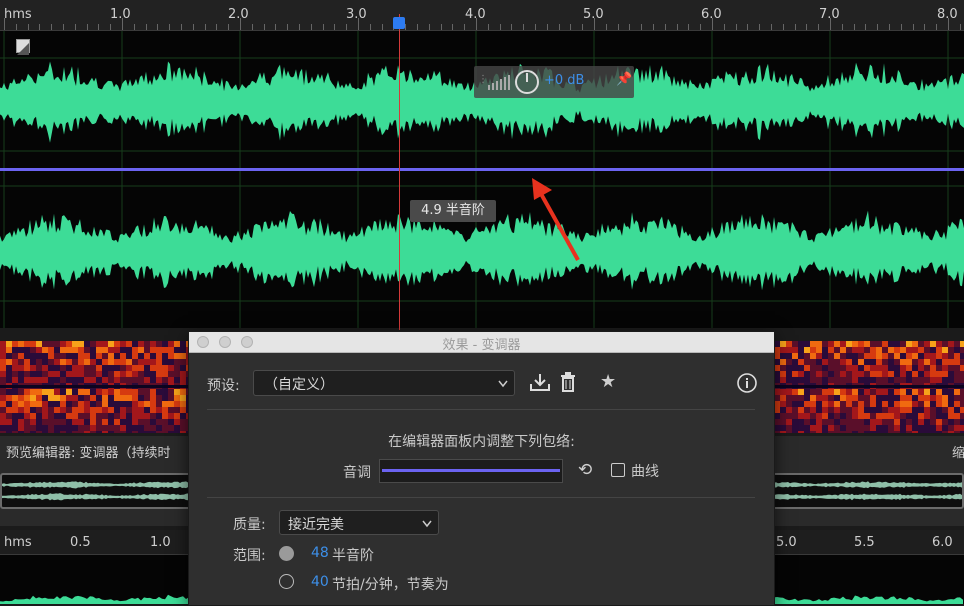  What do you see at coordinates (564, 80) in the screenshot?
I see `gain-value: +0 dB` at bounding box center [564, 80].